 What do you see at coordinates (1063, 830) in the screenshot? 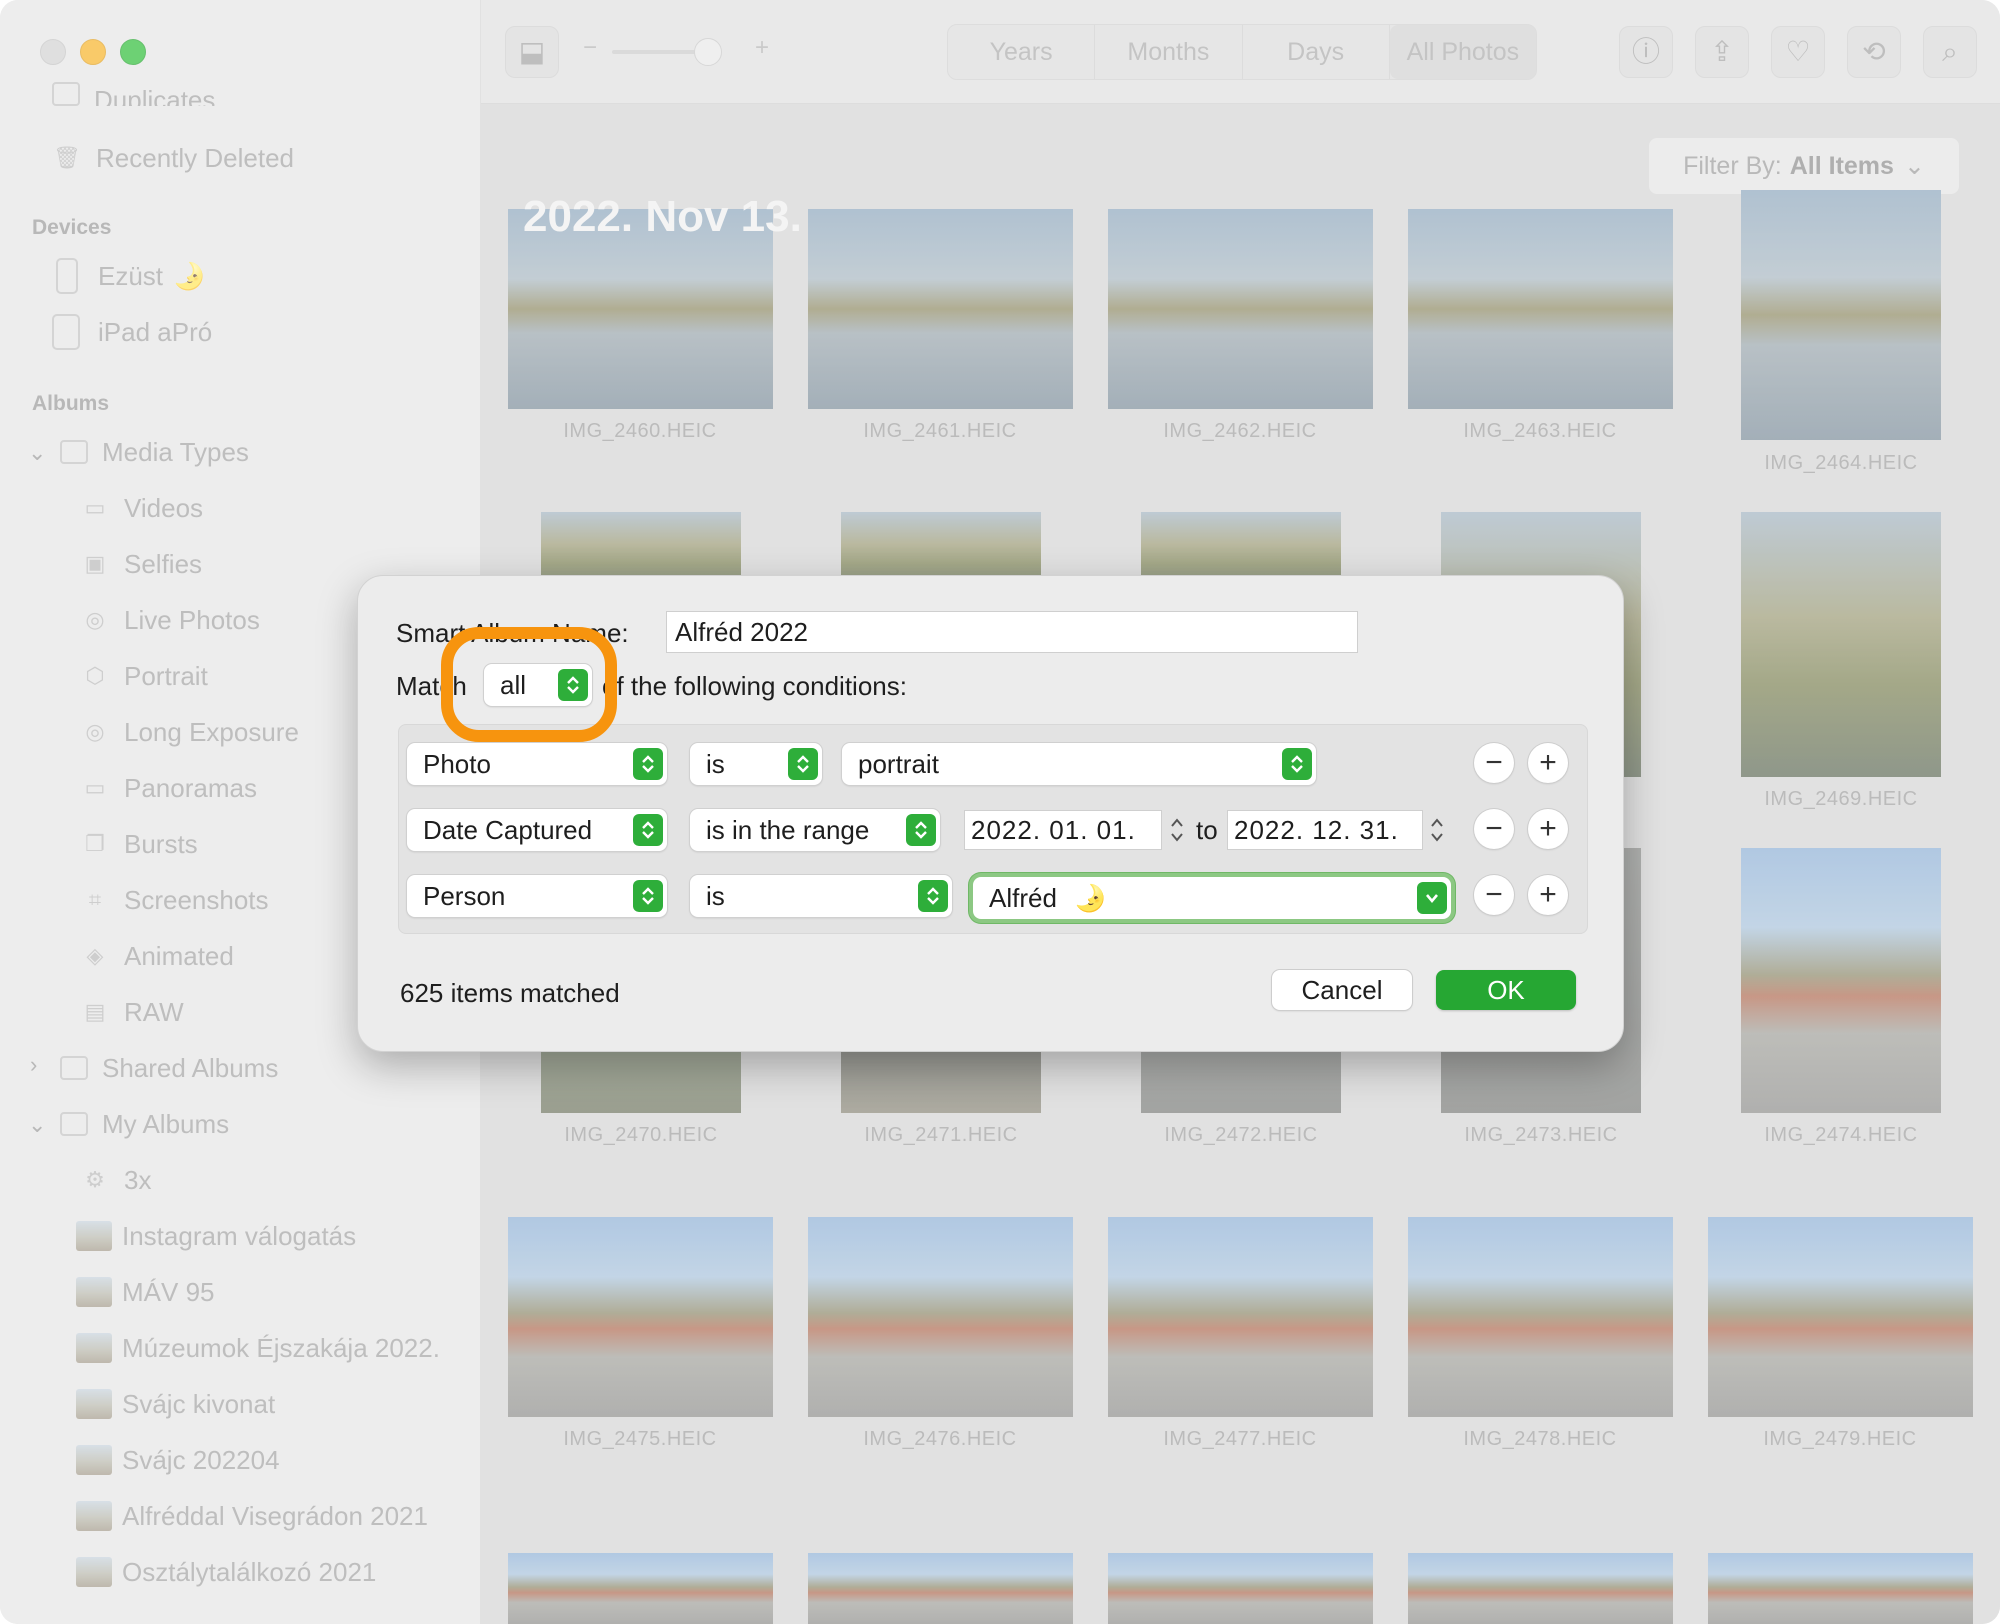
I see `date-from-field: 2022. 01. 01.` at bounding box center [1063, 830].